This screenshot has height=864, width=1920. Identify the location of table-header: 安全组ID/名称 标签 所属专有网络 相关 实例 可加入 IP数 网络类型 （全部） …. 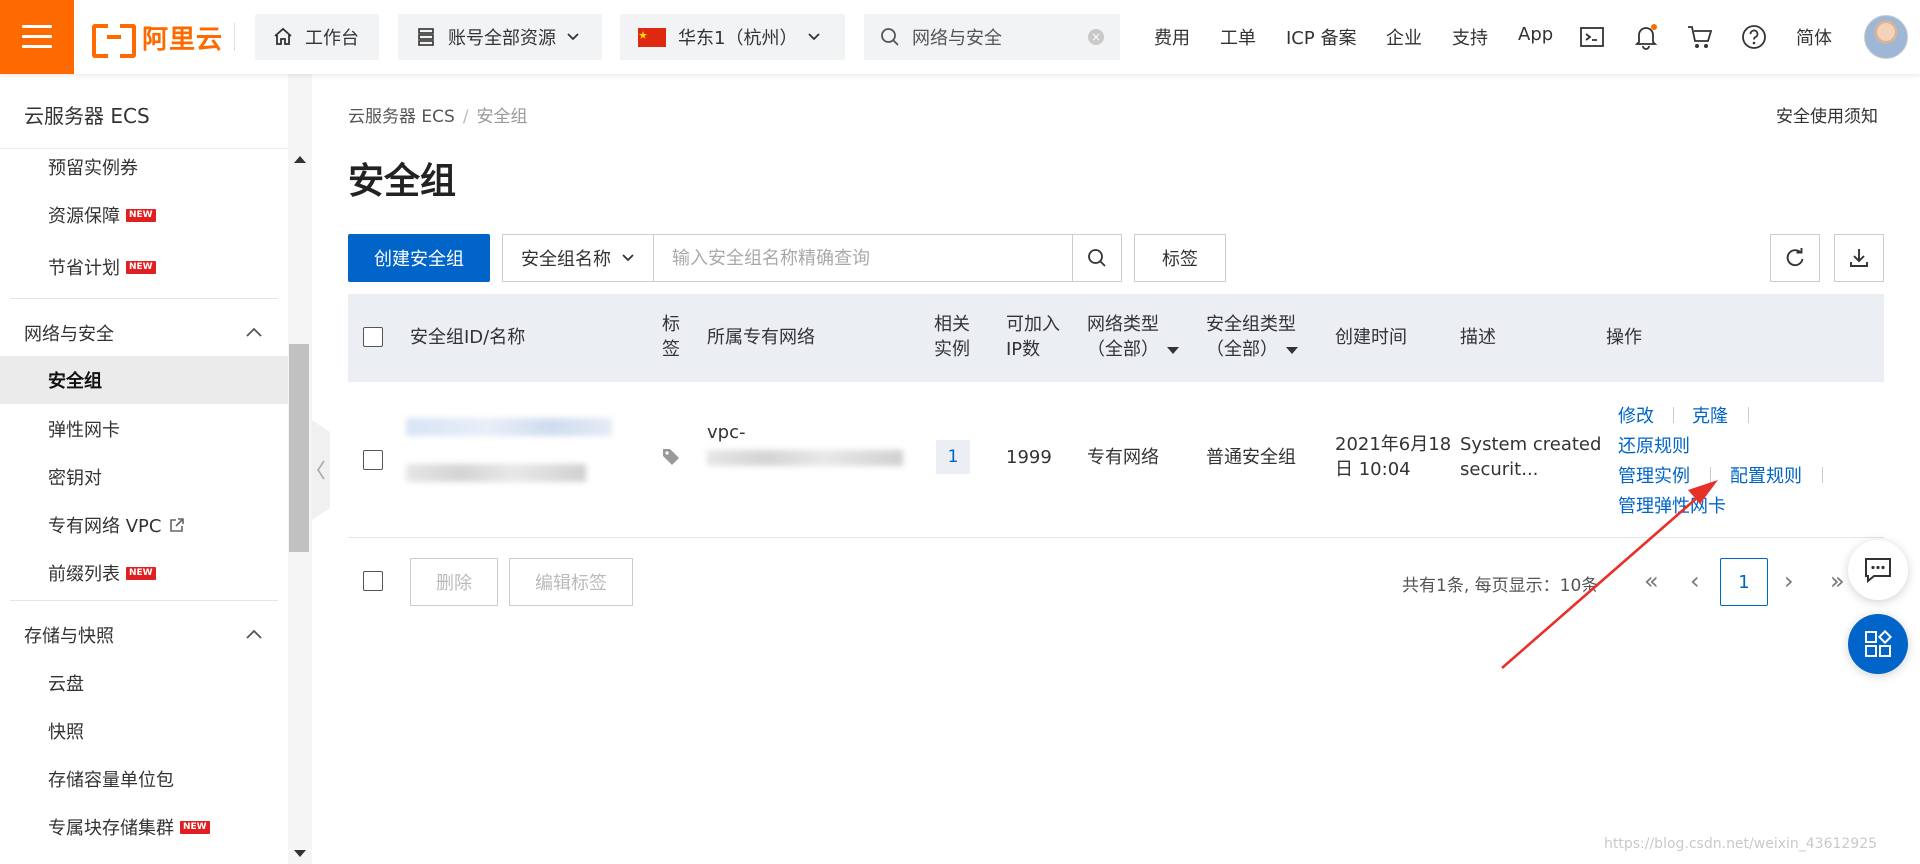
(1116, 338).